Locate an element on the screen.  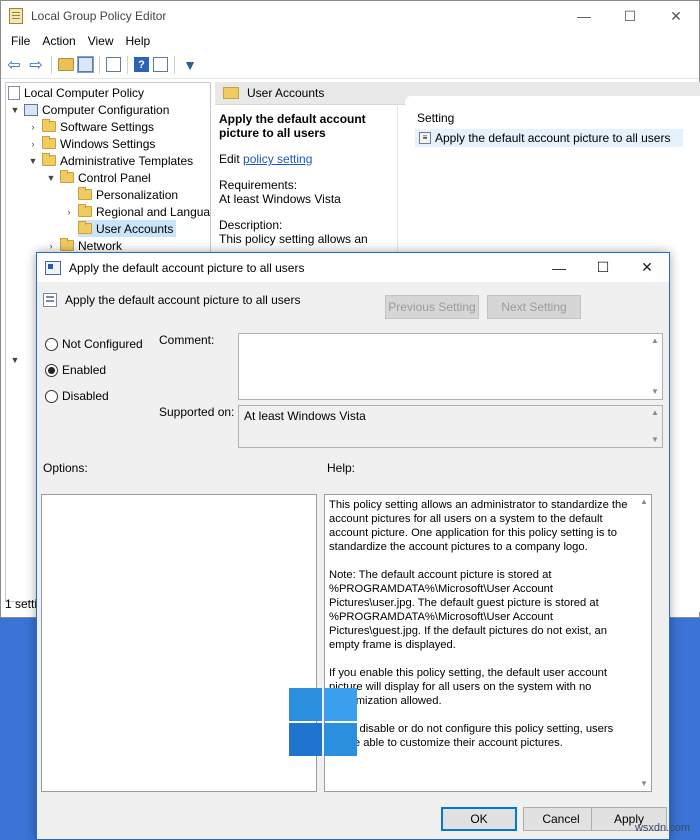
menu-bar: File Action View Help is located at coordinates (350, 41).